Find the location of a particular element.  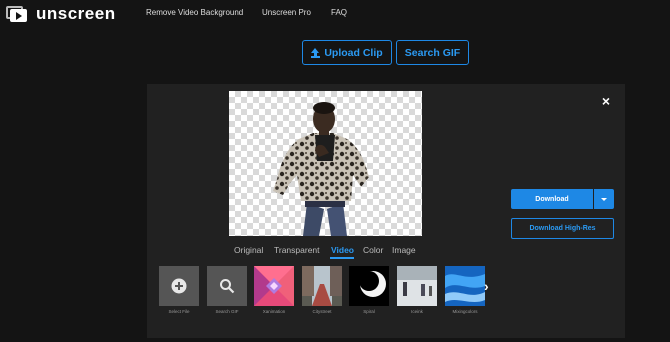

background-xanimation is located at coordinates (274, 286).